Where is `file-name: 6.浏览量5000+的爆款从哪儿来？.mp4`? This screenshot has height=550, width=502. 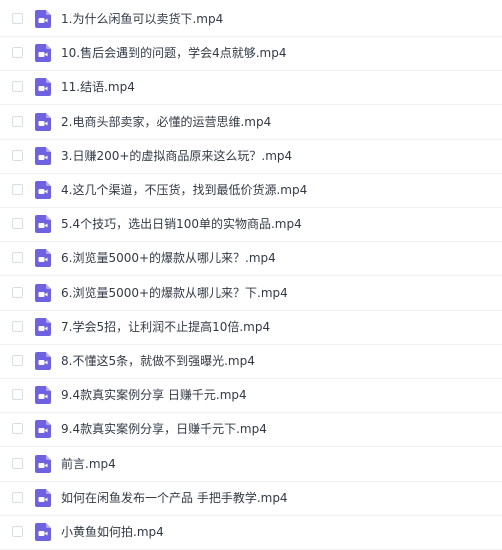 file-name: 6.浏览量5000+的爆款从哪儿来？.mp4 is located at coordinates (168, 258).